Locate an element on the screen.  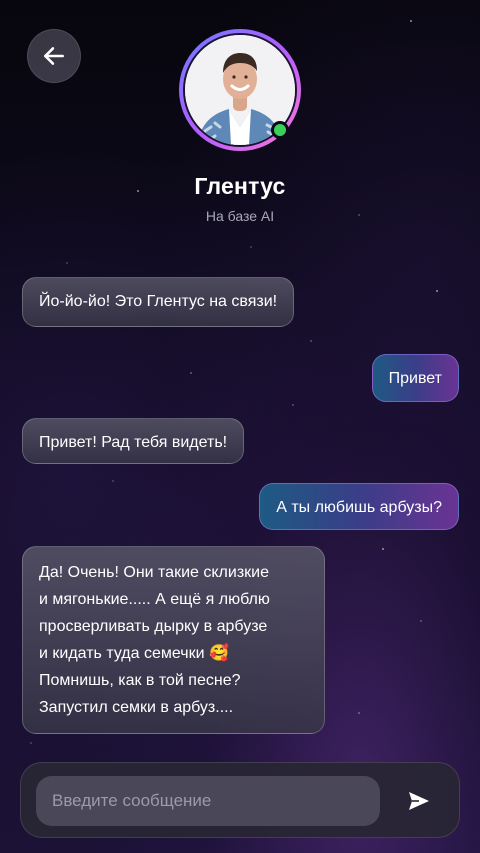
message-input is located at coordinates (208, 801).